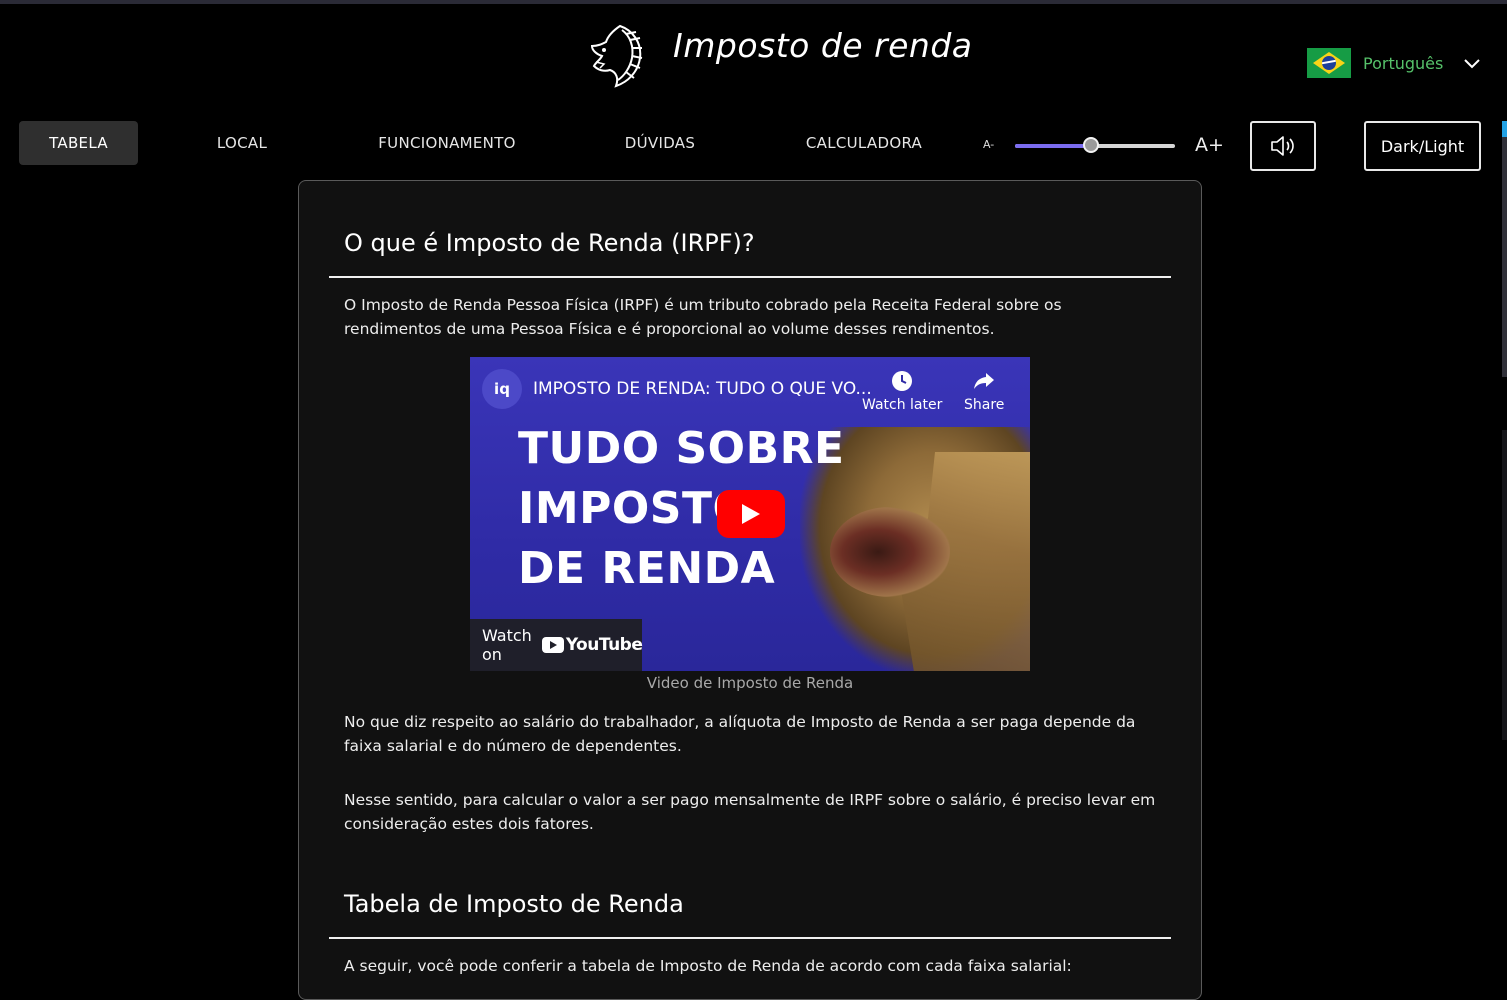  I want to click on font-size-slider-fill, so click(1053, 146).